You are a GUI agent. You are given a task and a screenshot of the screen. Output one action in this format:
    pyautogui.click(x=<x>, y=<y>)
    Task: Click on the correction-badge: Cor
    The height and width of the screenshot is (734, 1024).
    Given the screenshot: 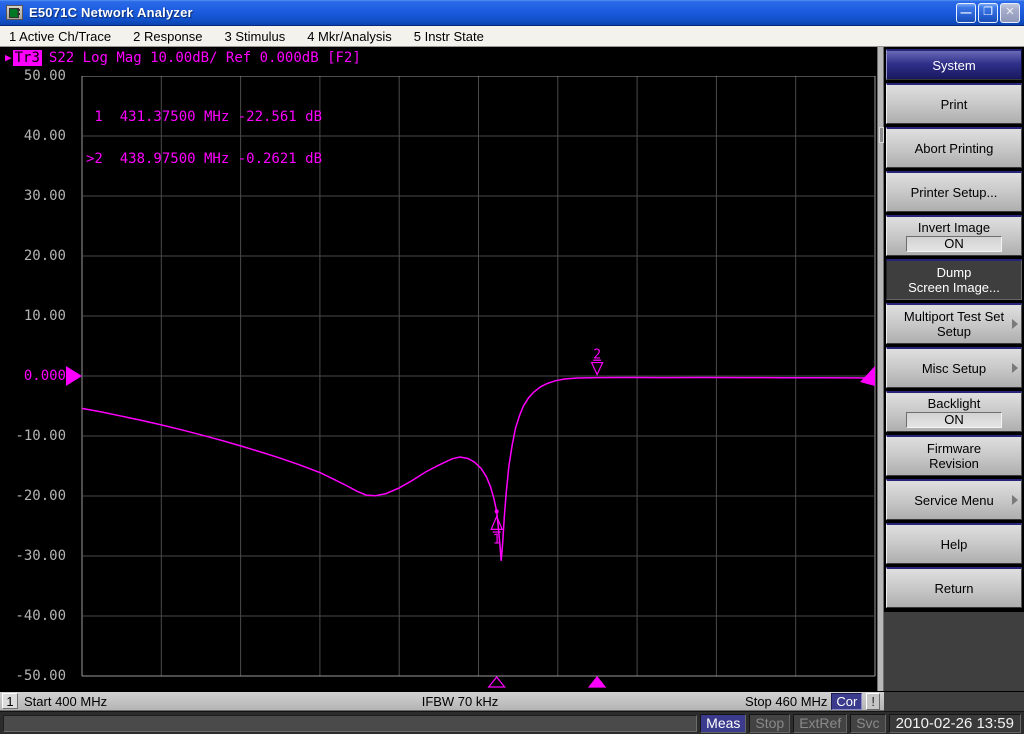 What is the action you would take?
    pyautogui.click(x=847, y=701)
    